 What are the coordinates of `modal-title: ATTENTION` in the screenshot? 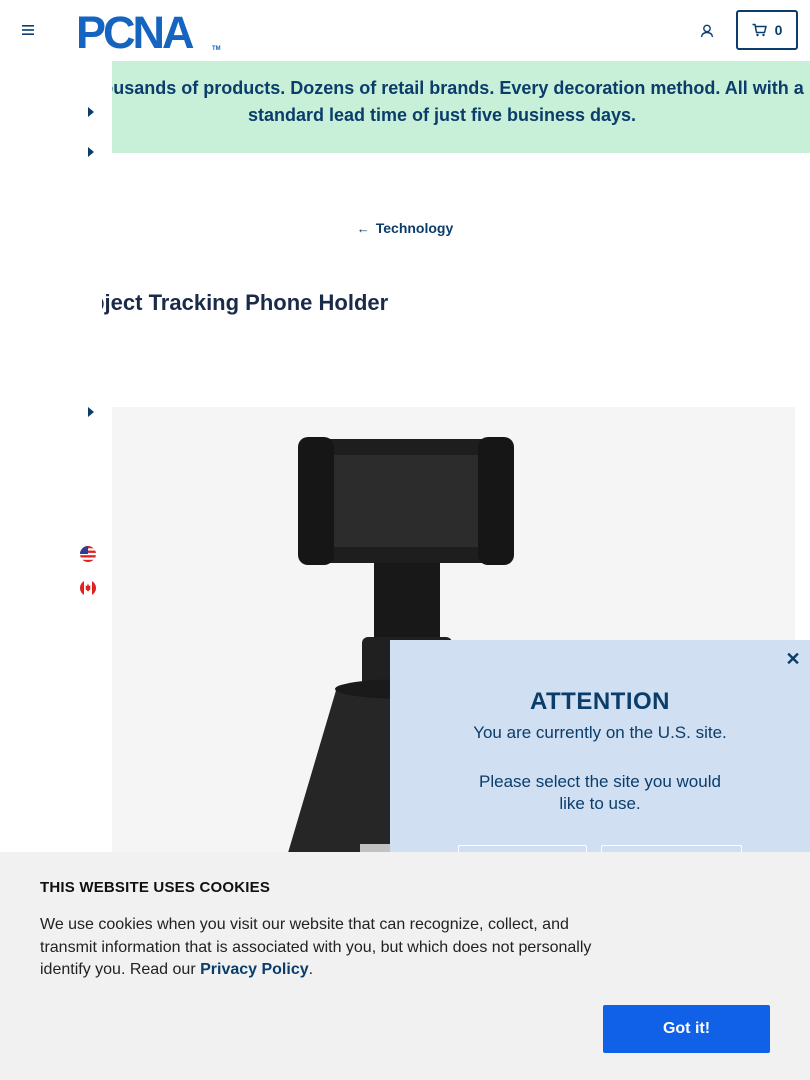 It's located at (600, 701).